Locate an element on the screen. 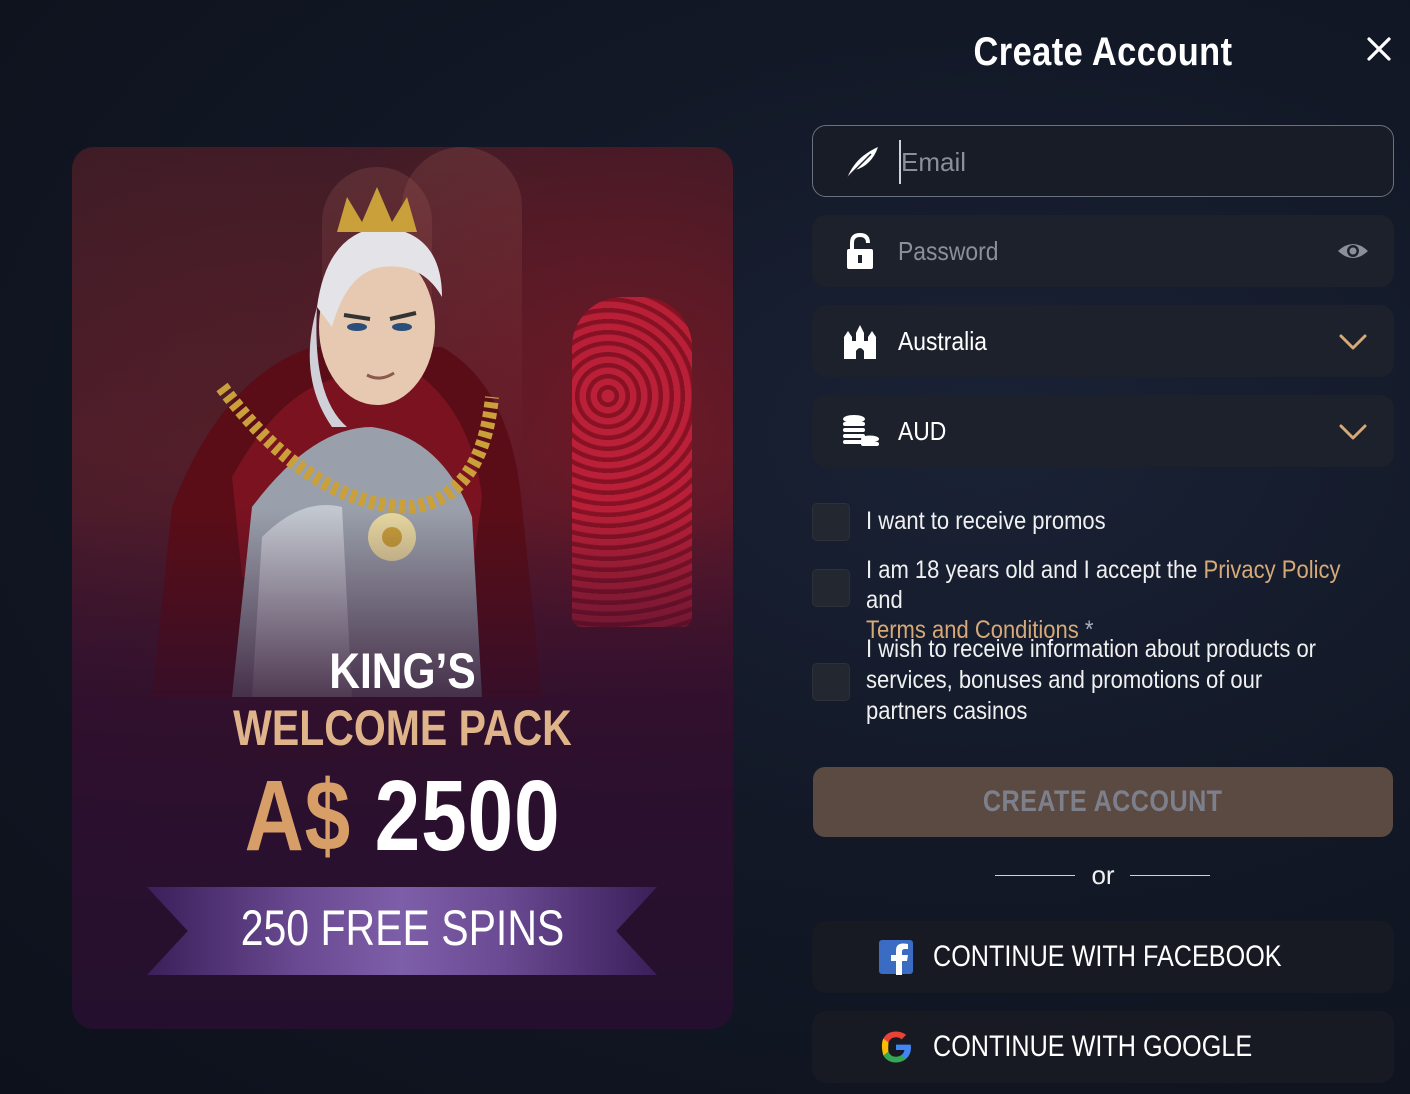 Image resolution: width=1410 pixels, height=1094 pixels. castle-icon is located at coordinates (860, 342).